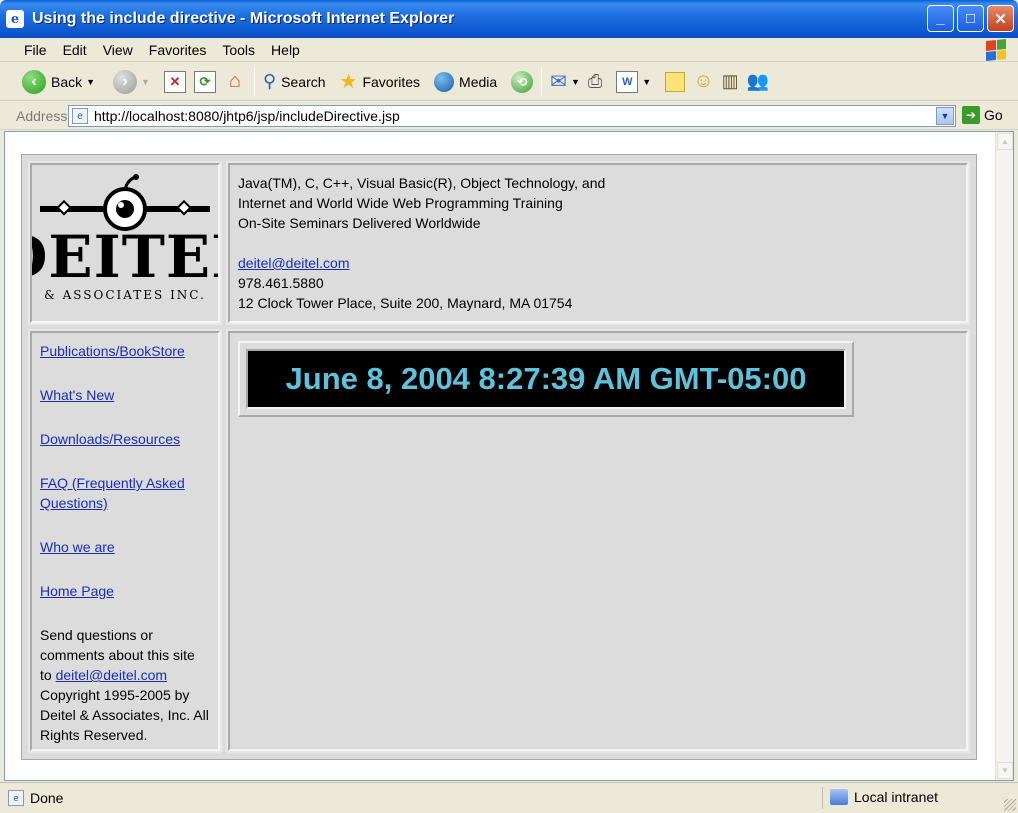 The width and height of the screenshot is (1018, 813). I want to click on stop-icon: ✕, so click(174, 81).